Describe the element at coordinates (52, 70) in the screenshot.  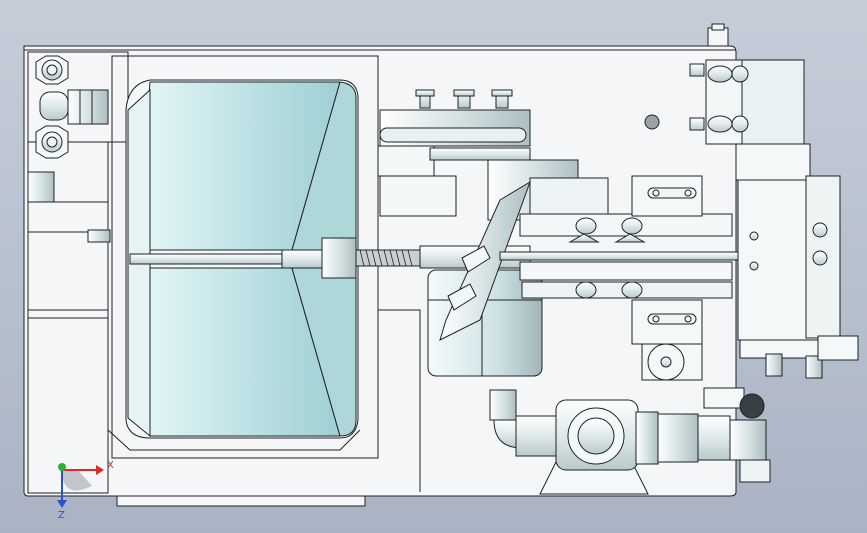
I see `hex-fitting-top` at that location.